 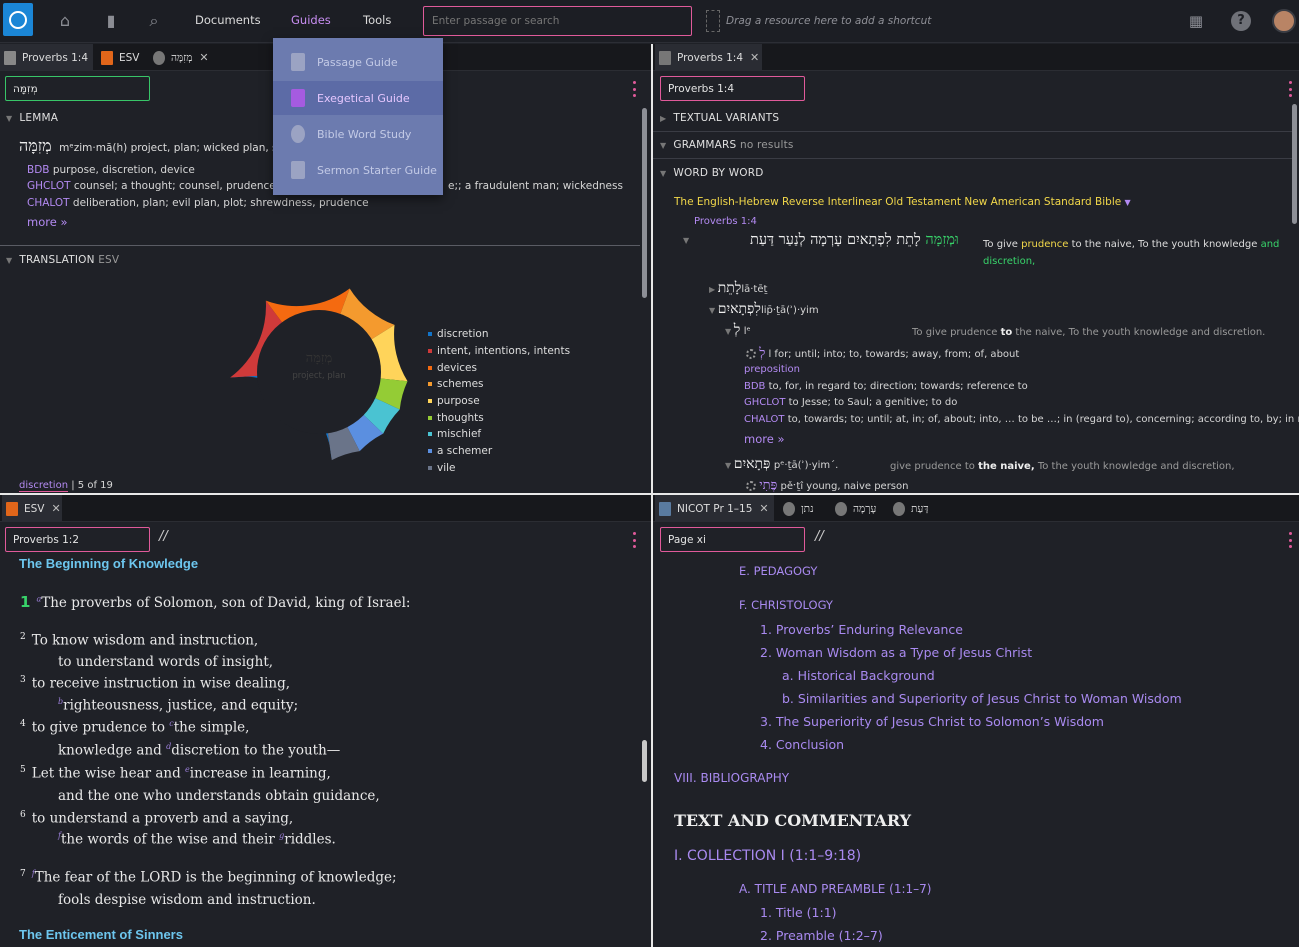 I want to click on verse-collapse-icon: ▼, so click(x=686, y=240).